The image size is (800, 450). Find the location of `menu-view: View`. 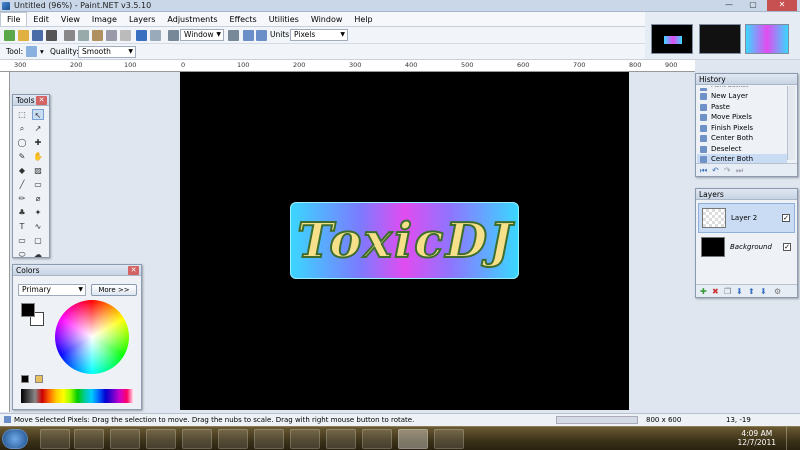

menu-view: View is located at coordinates (70, 19).